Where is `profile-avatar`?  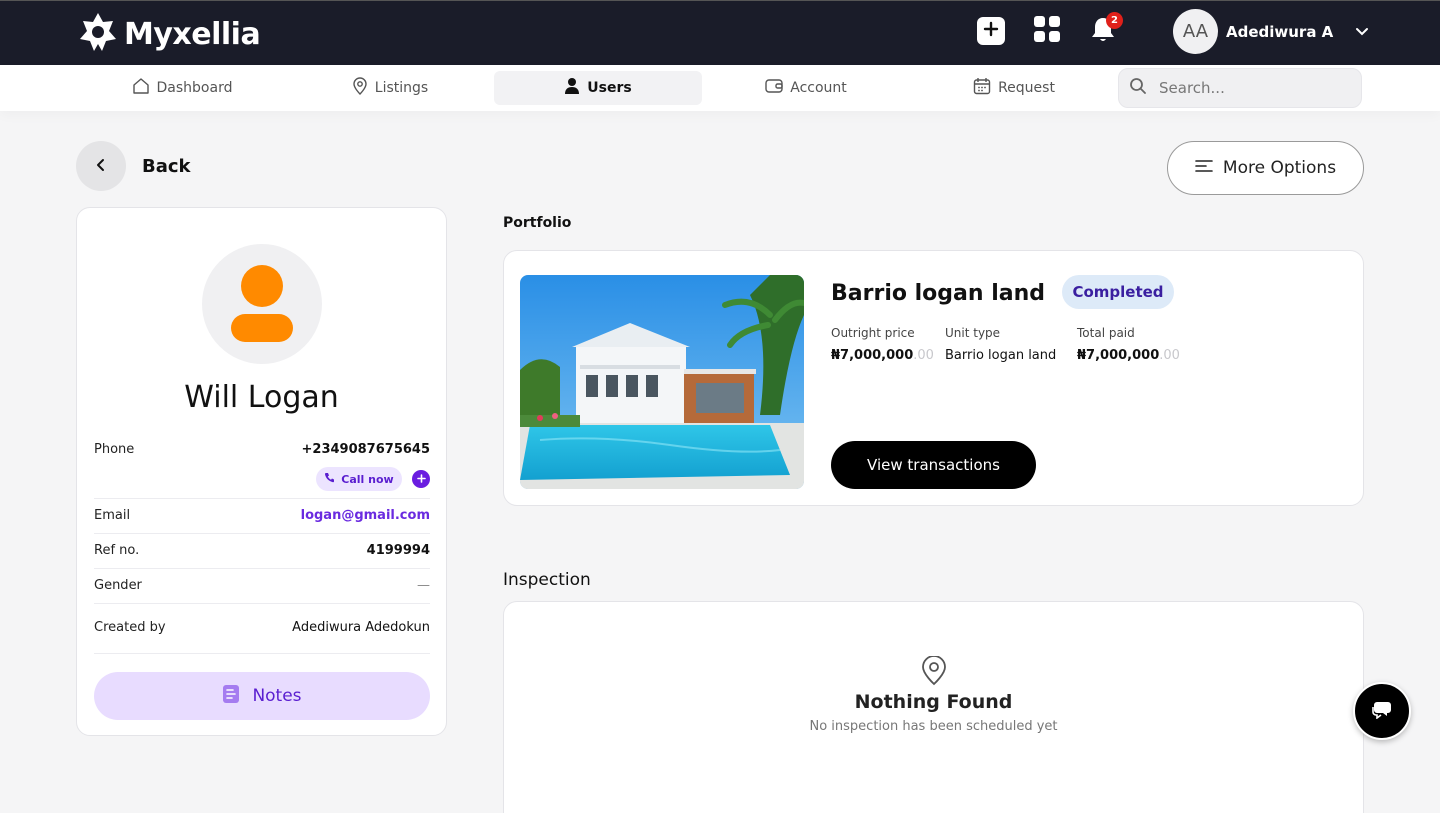
profile-avatar is located at coordinates (262, 304).